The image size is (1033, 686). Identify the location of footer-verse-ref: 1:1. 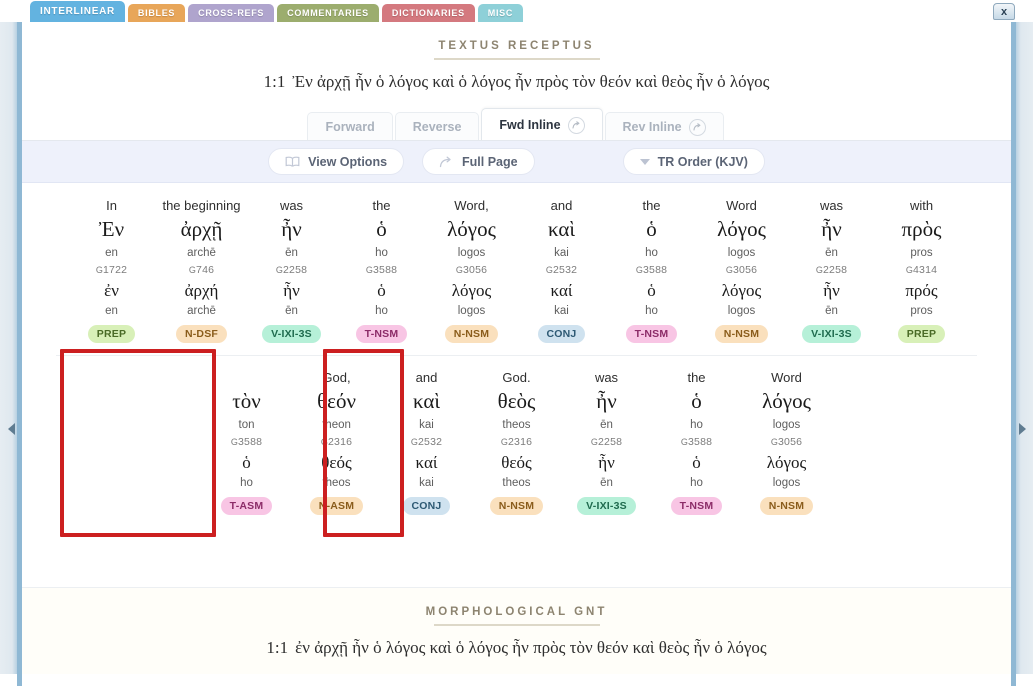
(277, 647).